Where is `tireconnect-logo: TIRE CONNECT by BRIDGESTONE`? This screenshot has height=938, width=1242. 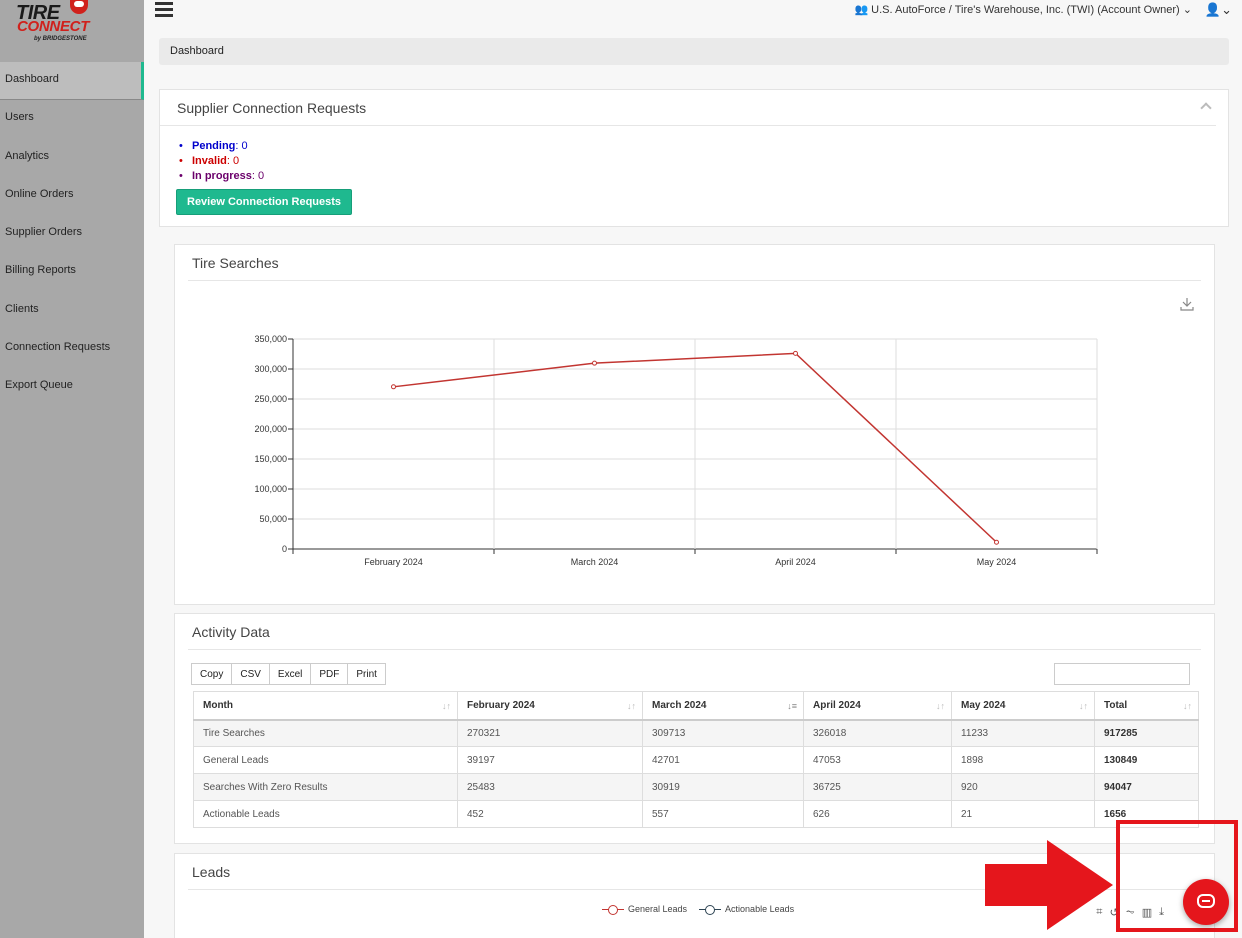
tireconnect-logo: TIRE CONNECT by BRIDGESTONE is located at coordinates (72, 31).